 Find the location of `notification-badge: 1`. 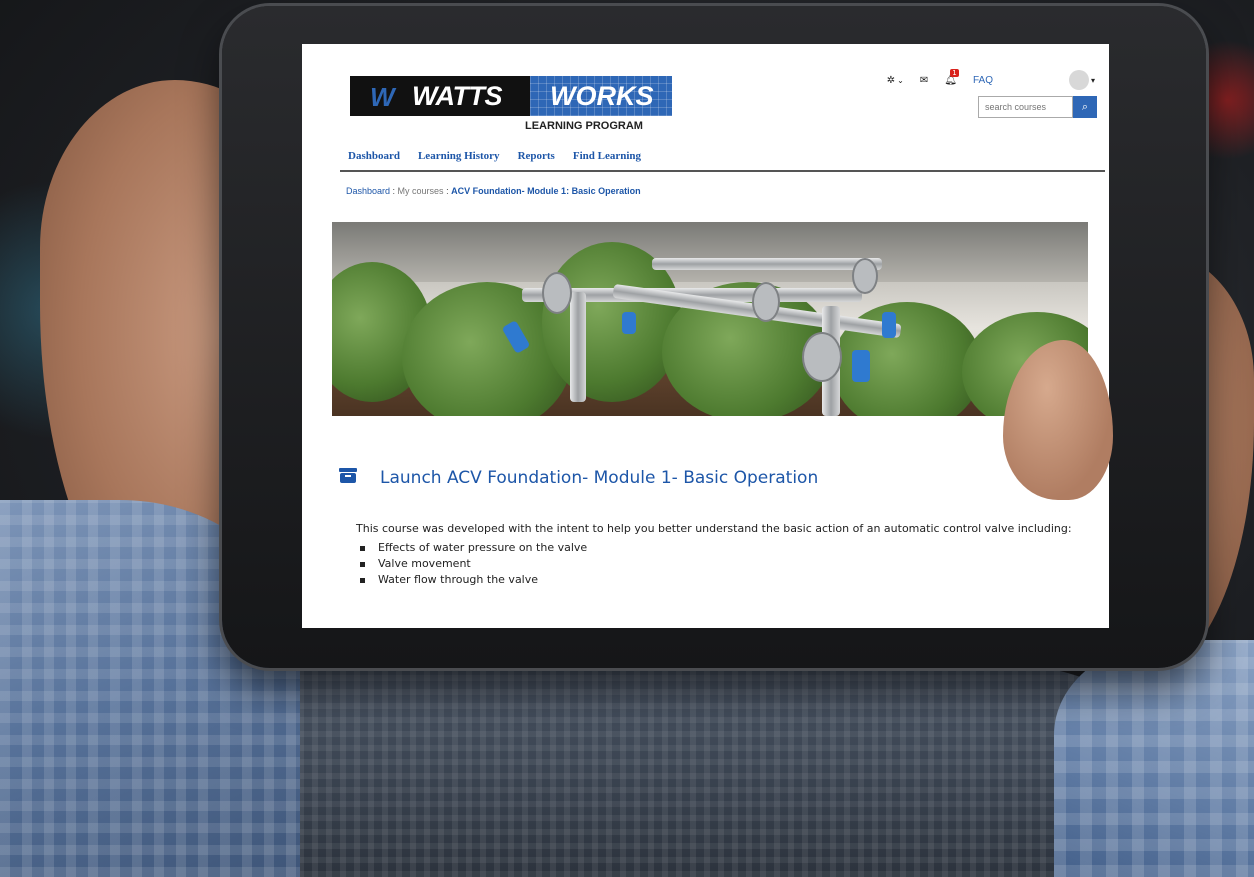

notification-badge: 1 is located at coordinates (954, 72).